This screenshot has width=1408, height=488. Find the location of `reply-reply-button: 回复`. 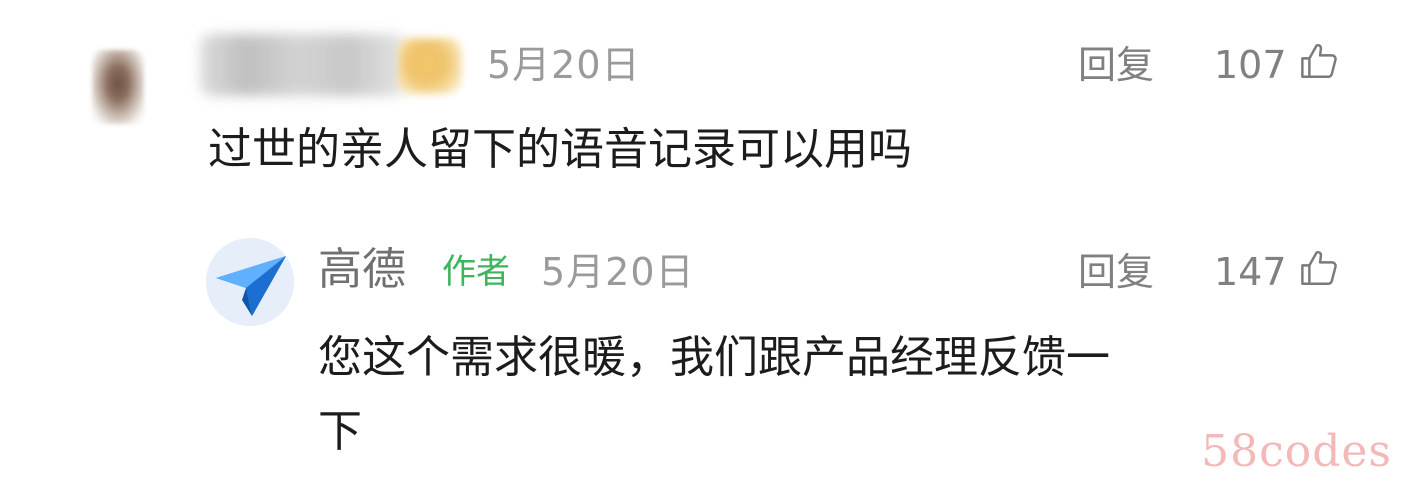

reply-reply-button: 回复 is located at coordinates (1116, 272).